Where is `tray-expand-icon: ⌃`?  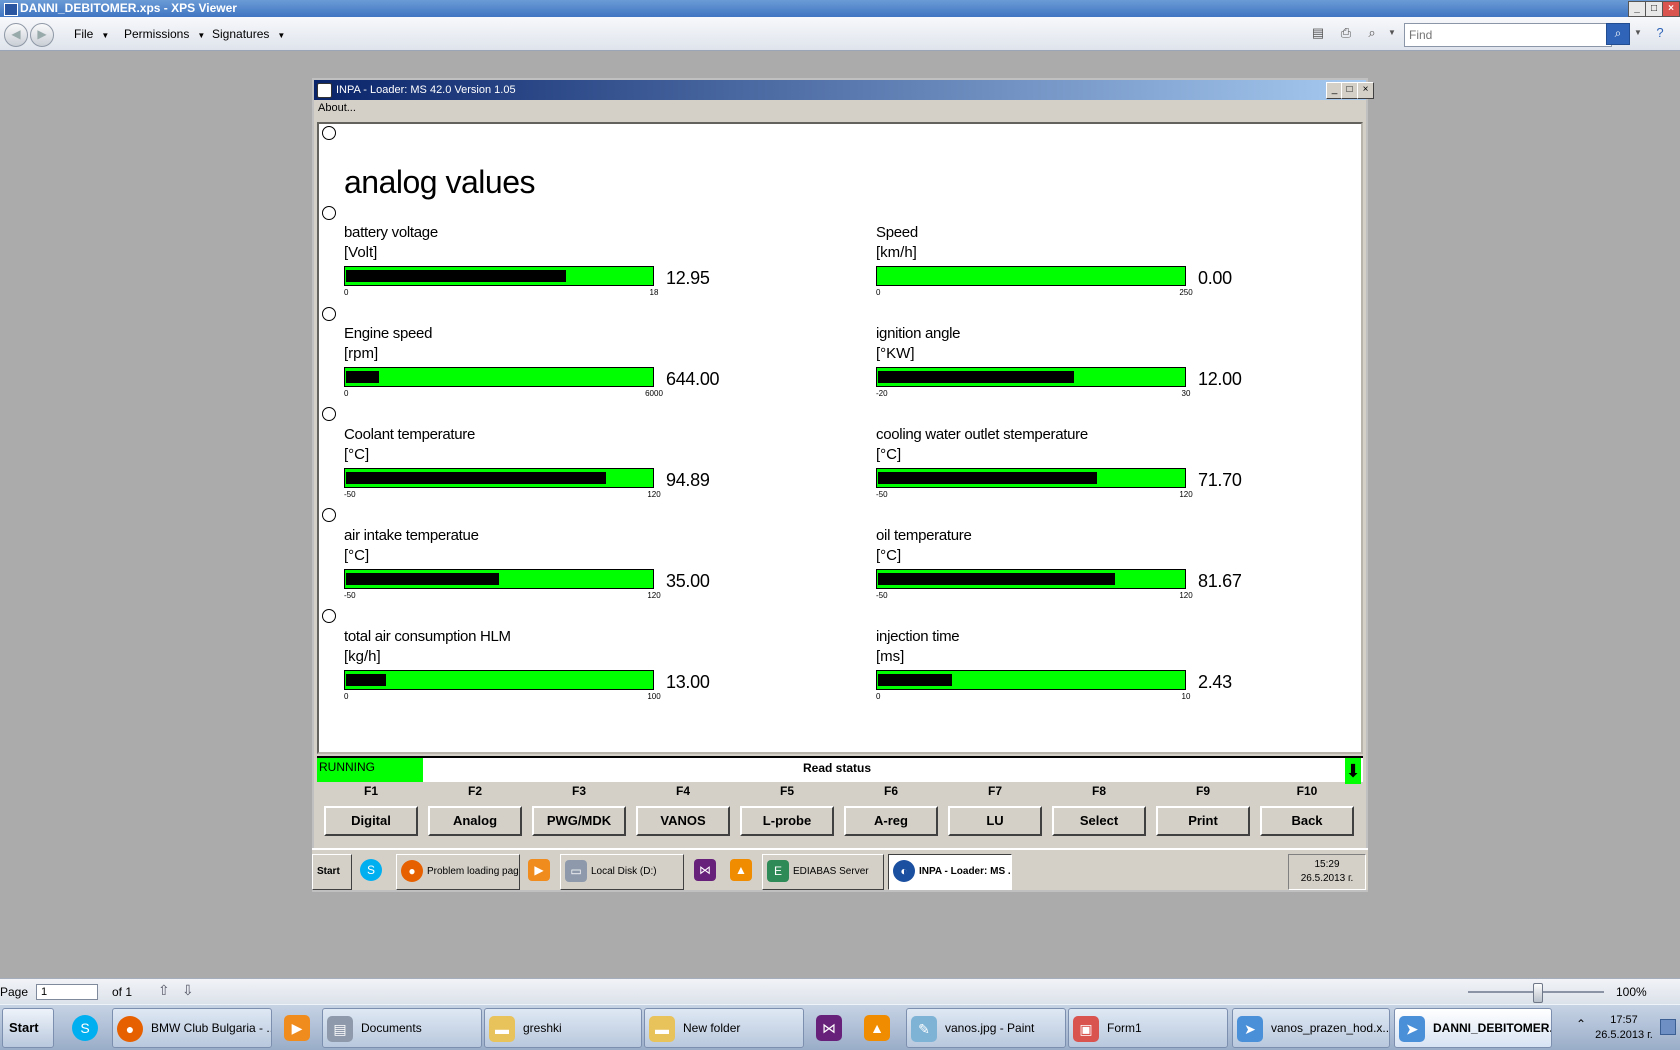
tray-expand-icon: ⌃ is located at coordinates (1581, 1024).